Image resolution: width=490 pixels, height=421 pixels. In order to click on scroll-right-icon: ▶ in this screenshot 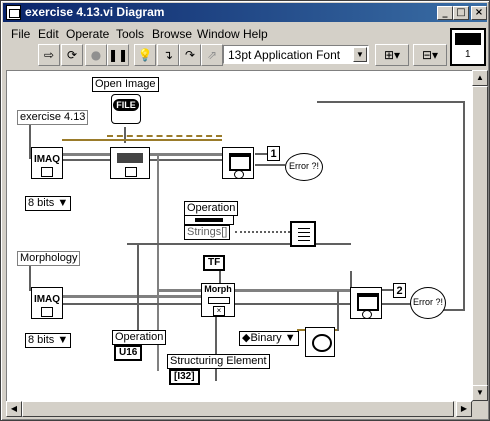, I will do `click(464, 409)`.